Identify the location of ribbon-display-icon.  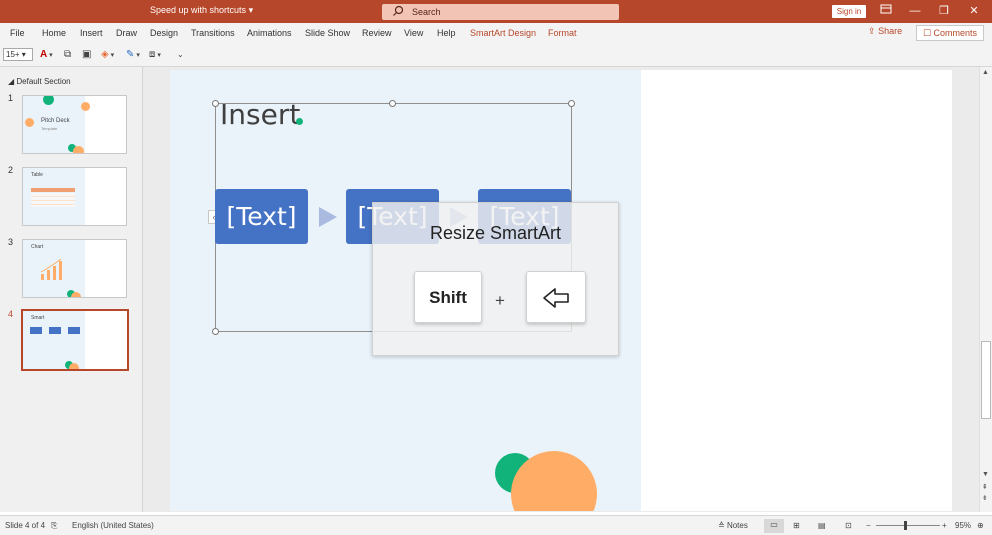
(886, 11).